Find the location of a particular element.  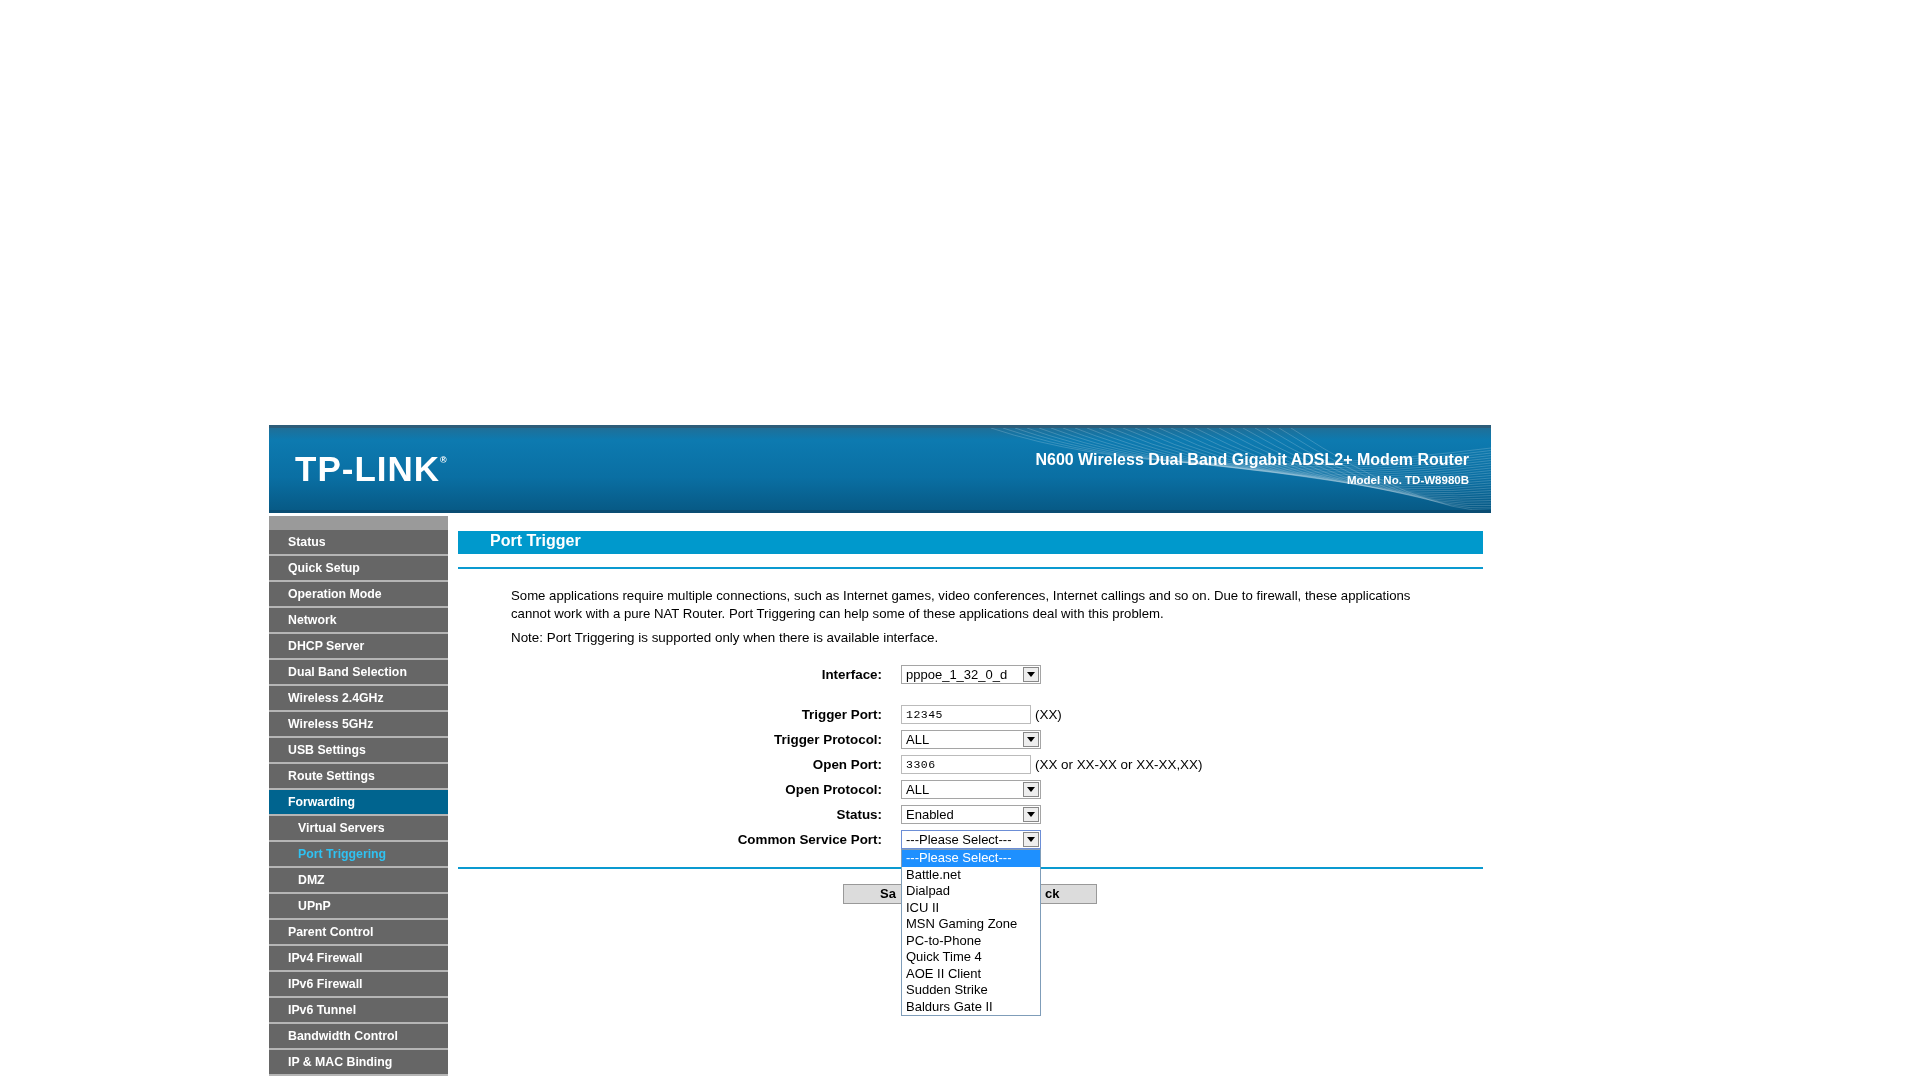

field-label: Open Port: is located at coordinates (847, 764).